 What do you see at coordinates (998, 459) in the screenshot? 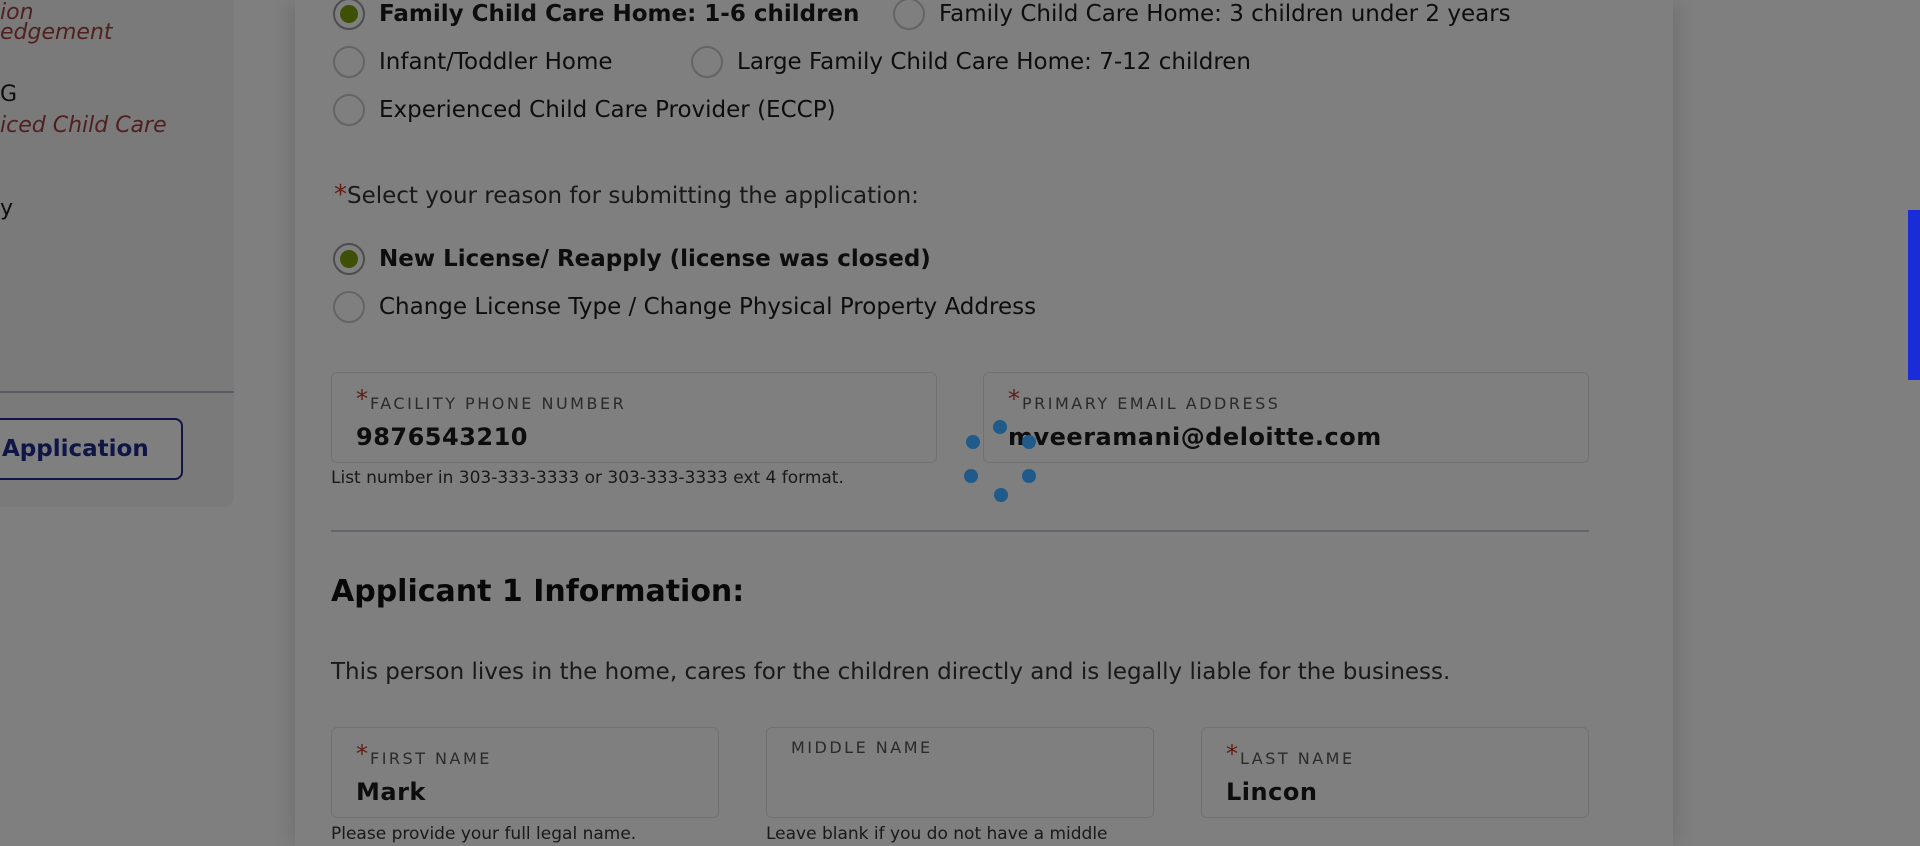
I see `loading-spinner-icon` at bounding box center [998, 459].